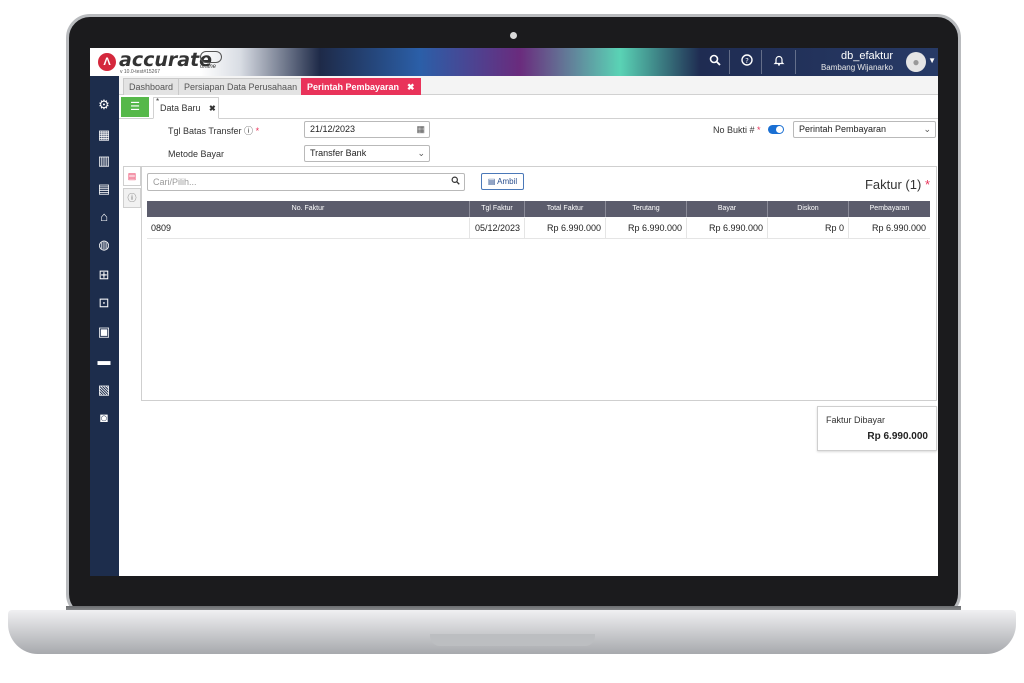 The height and width of the screenshot is (683, 1024). Describe the element at coordinates (104, 105) in the screenshot. I see `gear-icon: ⚙` at that location.